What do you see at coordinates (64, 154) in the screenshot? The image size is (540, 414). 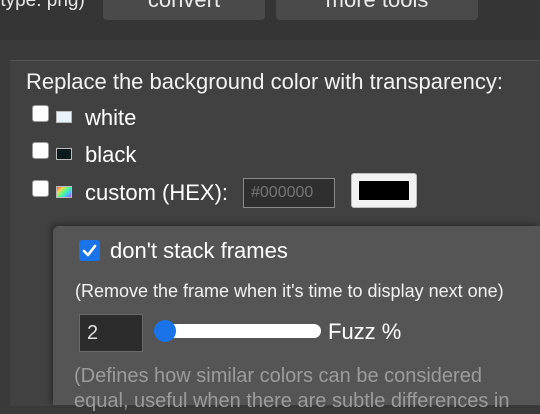 I see `black-swatch-icon` at bounding box center [64, 154].